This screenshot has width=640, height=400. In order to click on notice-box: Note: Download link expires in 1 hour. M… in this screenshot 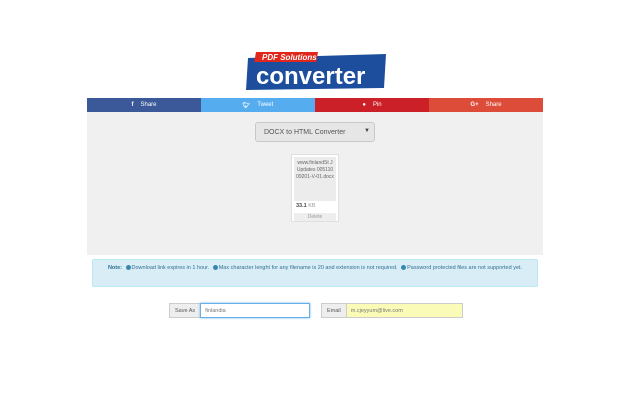, I will do `click(315, 273)`.